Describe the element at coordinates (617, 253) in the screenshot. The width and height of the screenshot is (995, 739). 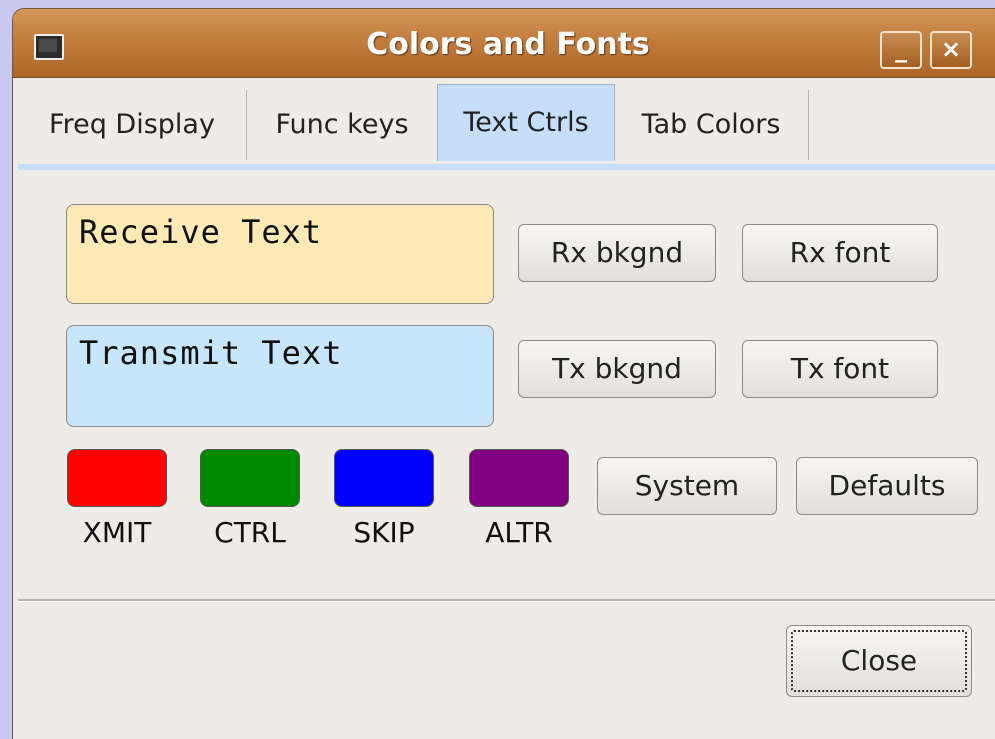
I see `rx-bkgnd-button: Rx bkgnd` at that location.